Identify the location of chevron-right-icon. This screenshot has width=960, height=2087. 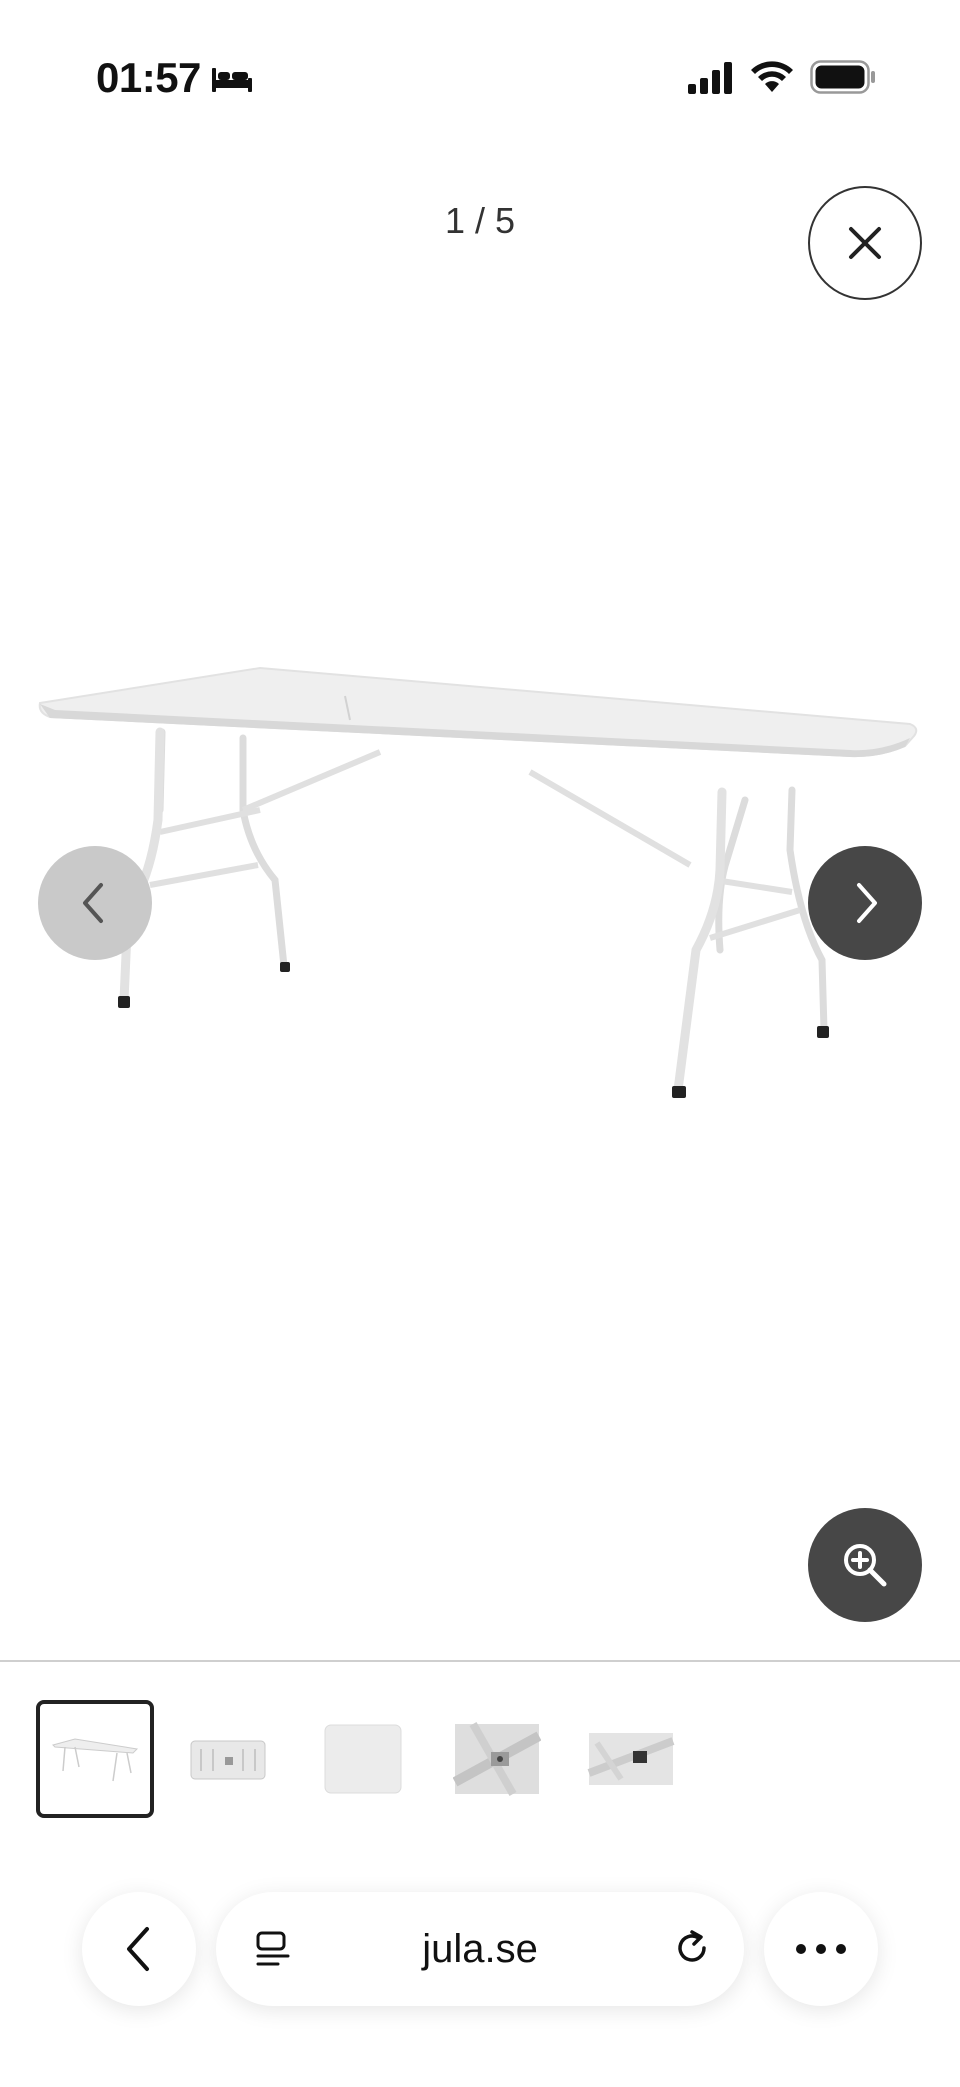
(867, 903).